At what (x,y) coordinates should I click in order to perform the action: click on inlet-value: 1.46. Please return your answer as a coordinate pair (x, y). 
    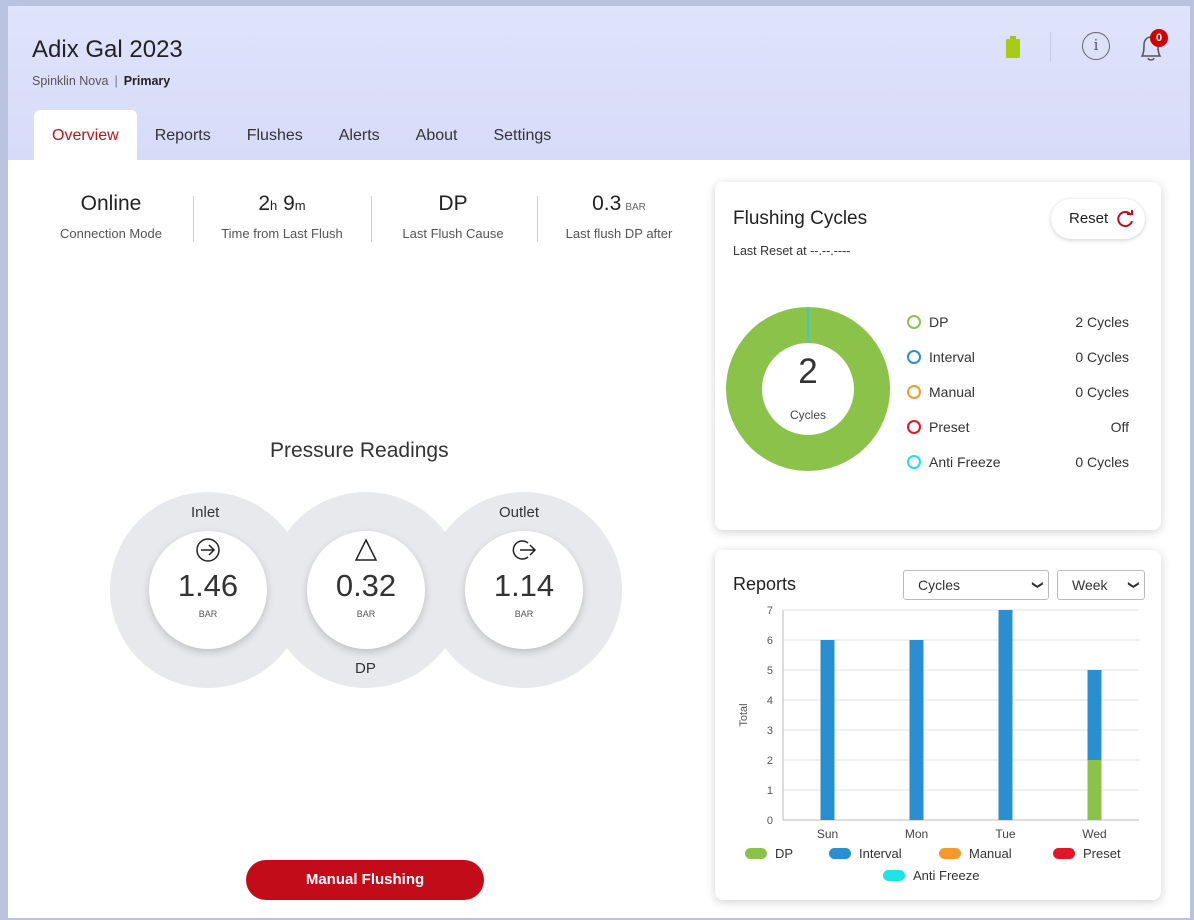
    Looking at the image, I should click on (208, 585).